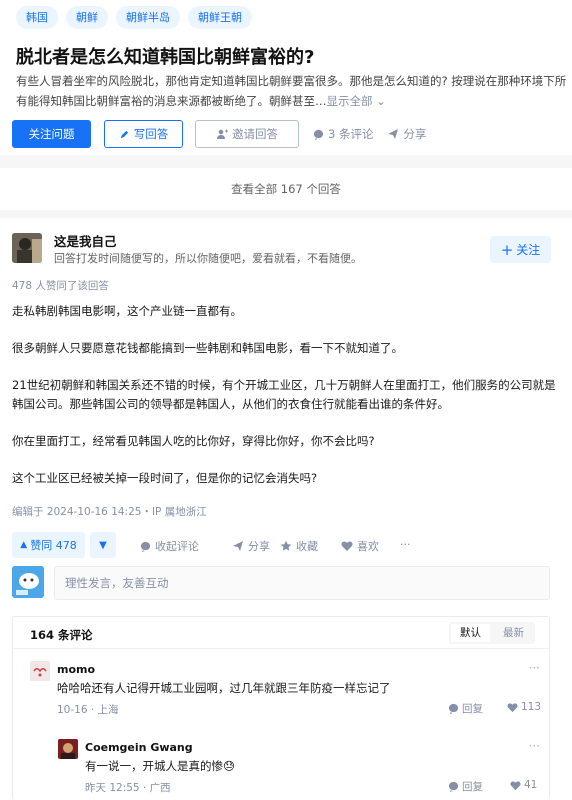  I want to click on triangle-up-icon: ▲, so click(24, 545).